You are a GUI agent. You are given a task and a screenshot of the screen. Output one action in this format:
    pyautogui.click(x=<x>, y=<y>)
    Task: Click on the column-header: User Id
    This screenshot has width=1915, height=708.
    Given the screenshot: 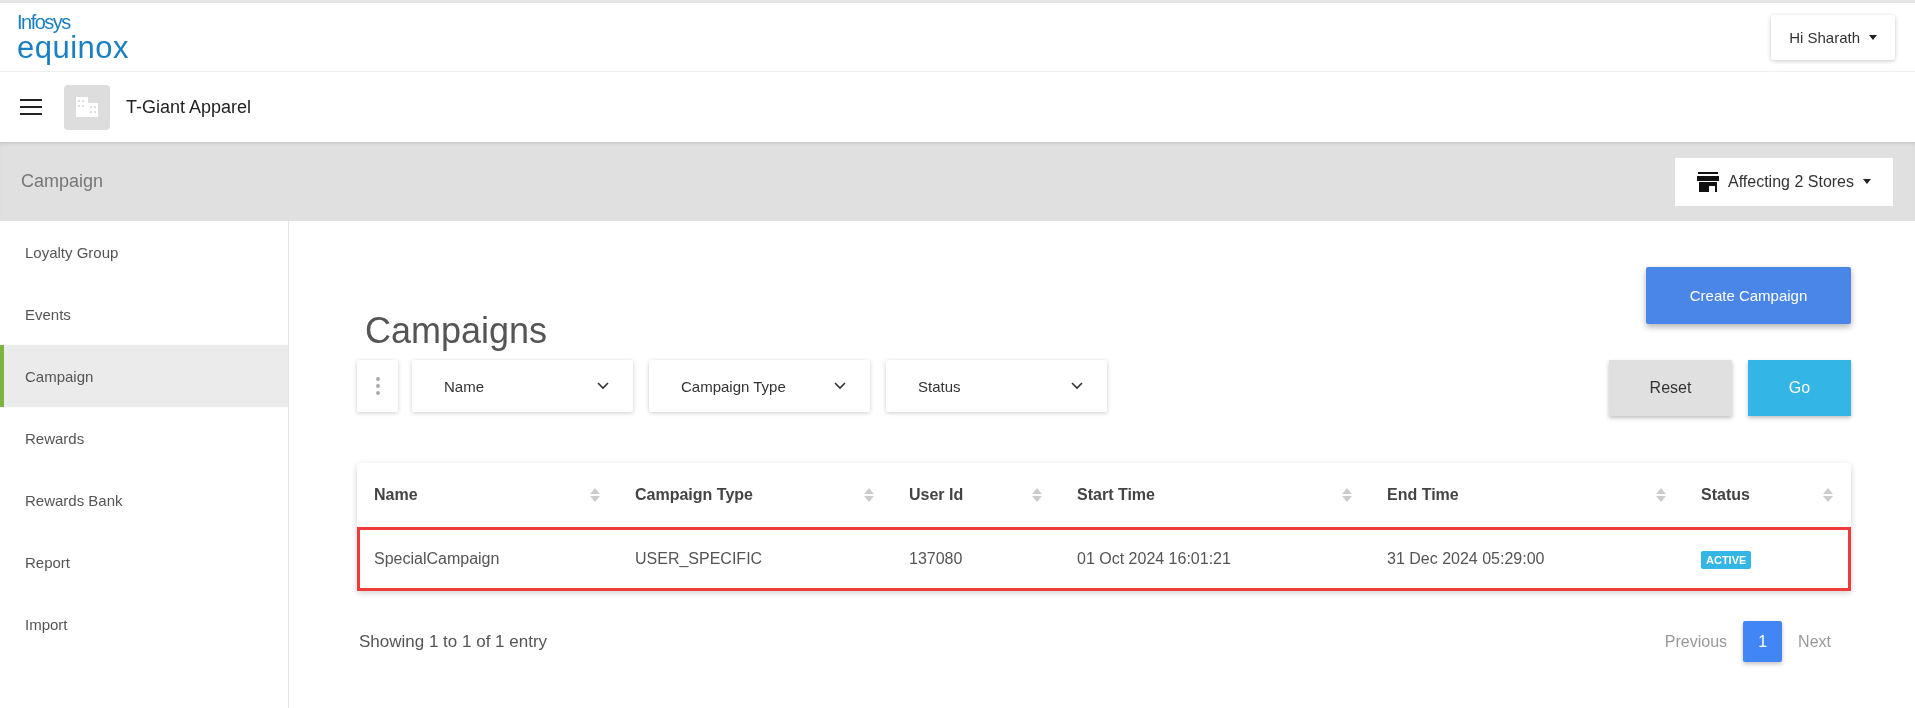 What is the action you would take?
    pyautogui.click(x=936, y=495)
    